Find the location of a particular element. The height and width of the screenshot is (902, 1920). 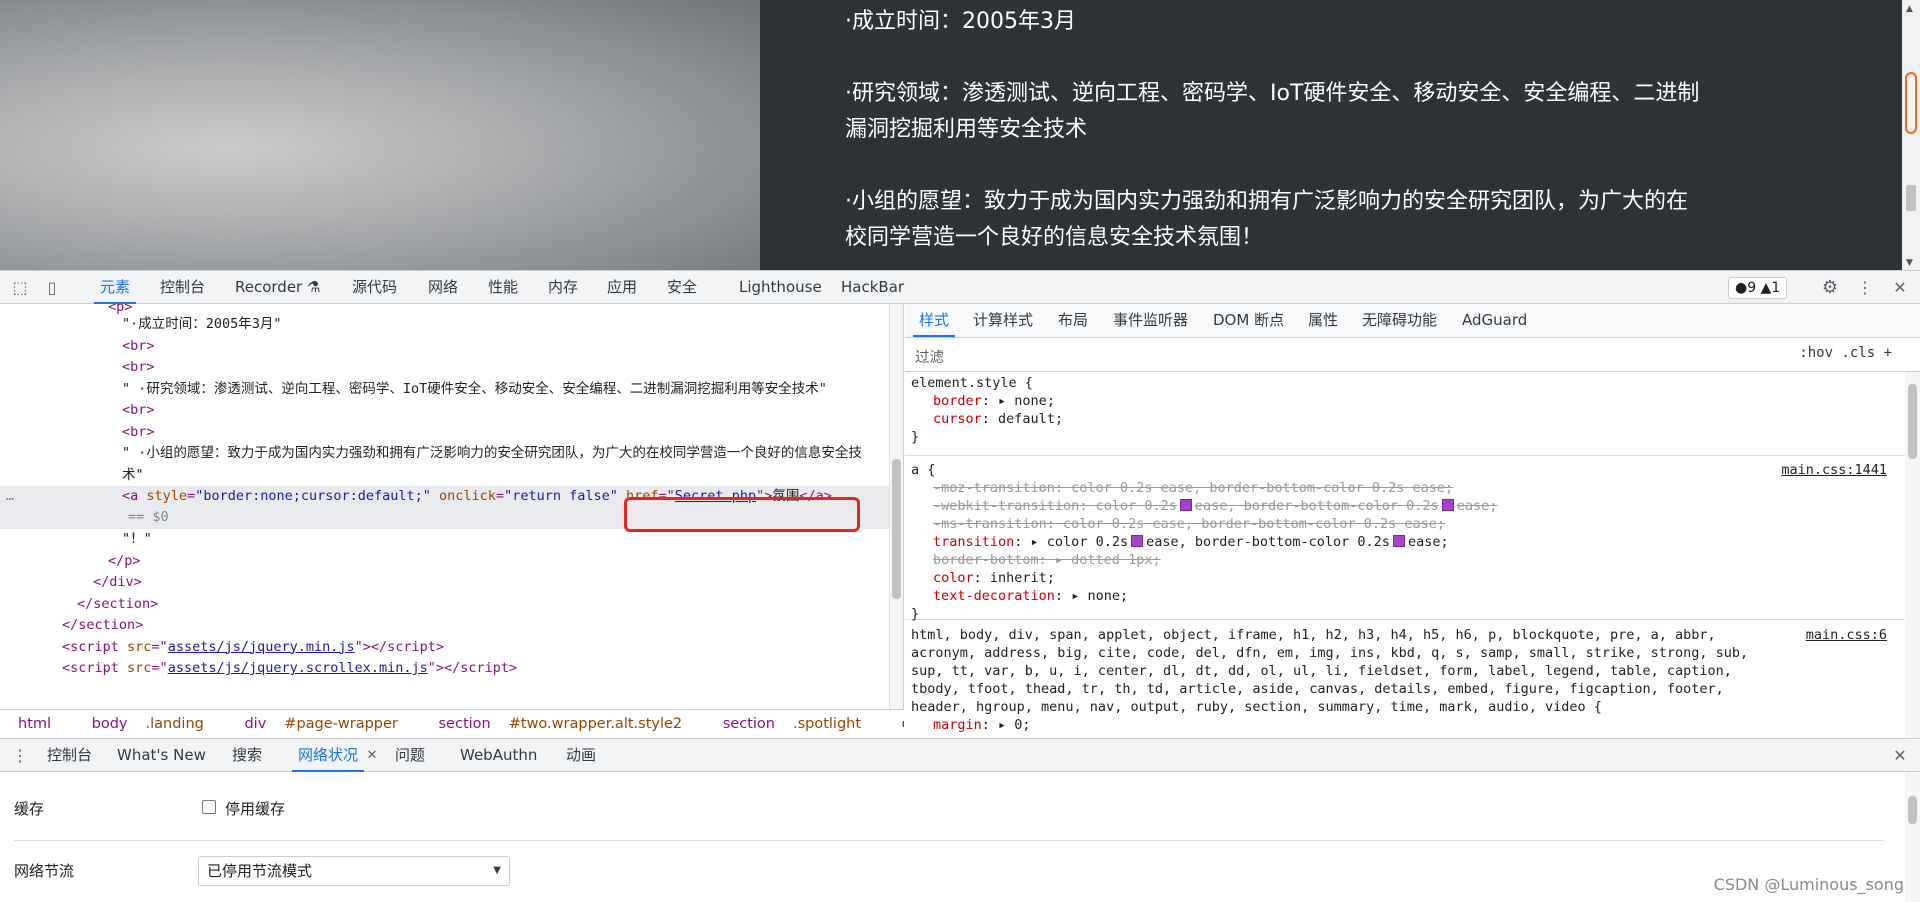

dom-text-node: "！" is located at coordinates (445, 540).